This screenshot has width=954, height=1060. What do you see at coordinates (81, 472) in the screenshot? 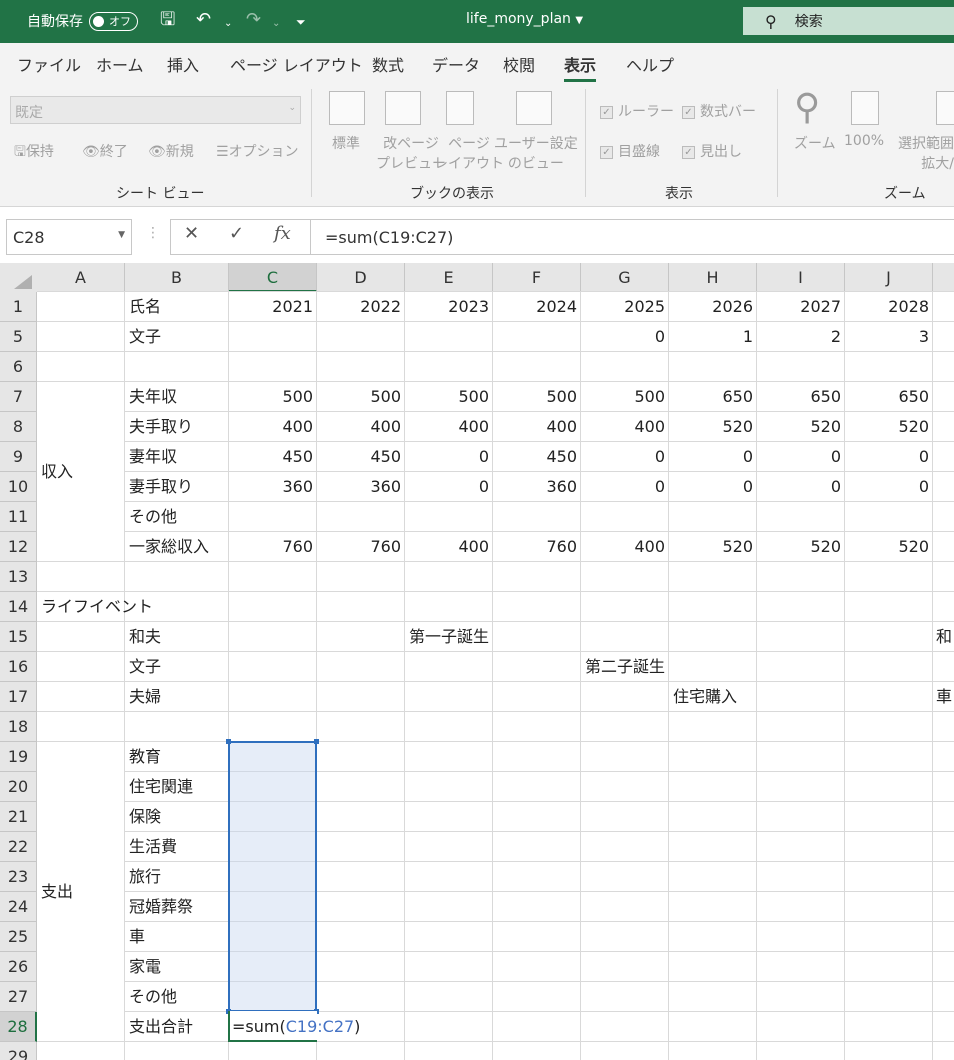
I see `income-group-label: 収入` at bounding box center [81, 472].